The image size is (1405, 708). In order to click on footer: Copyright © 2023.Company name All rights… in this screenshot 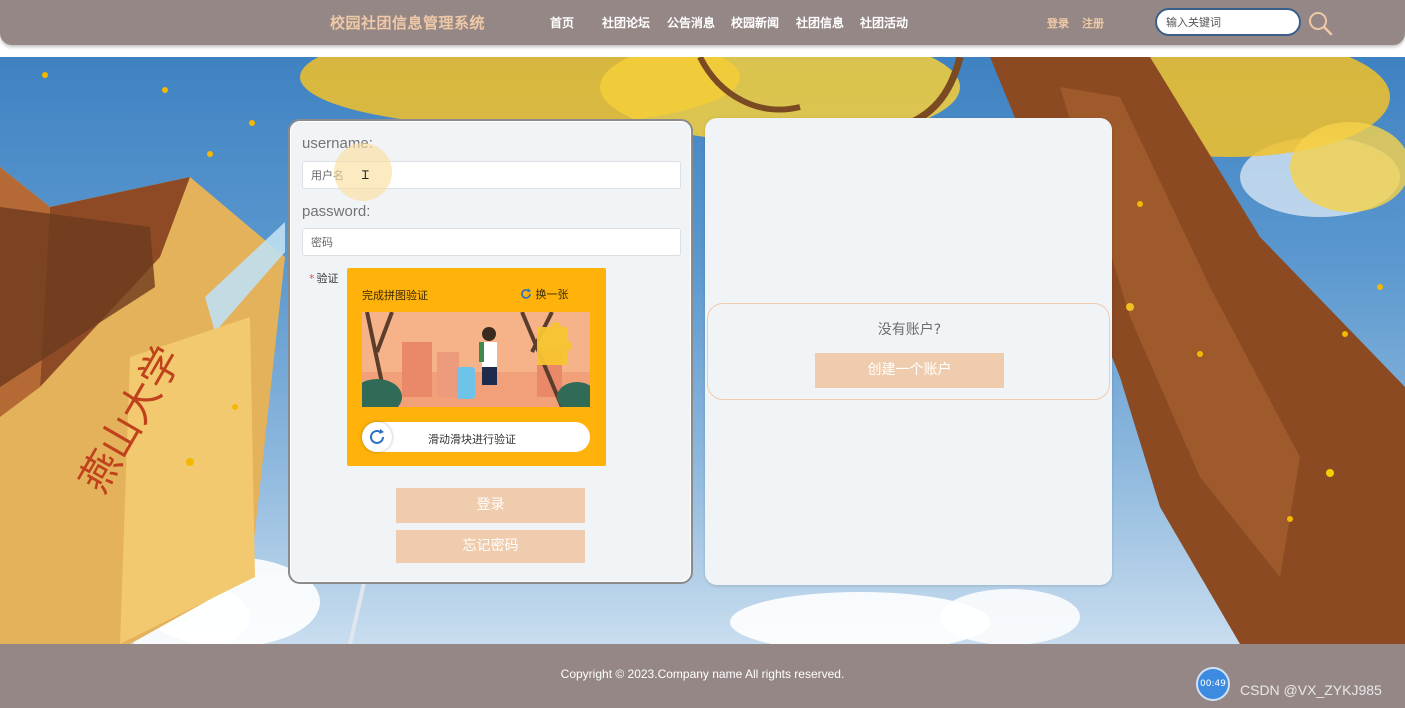, I will do `click(702, 676)`.